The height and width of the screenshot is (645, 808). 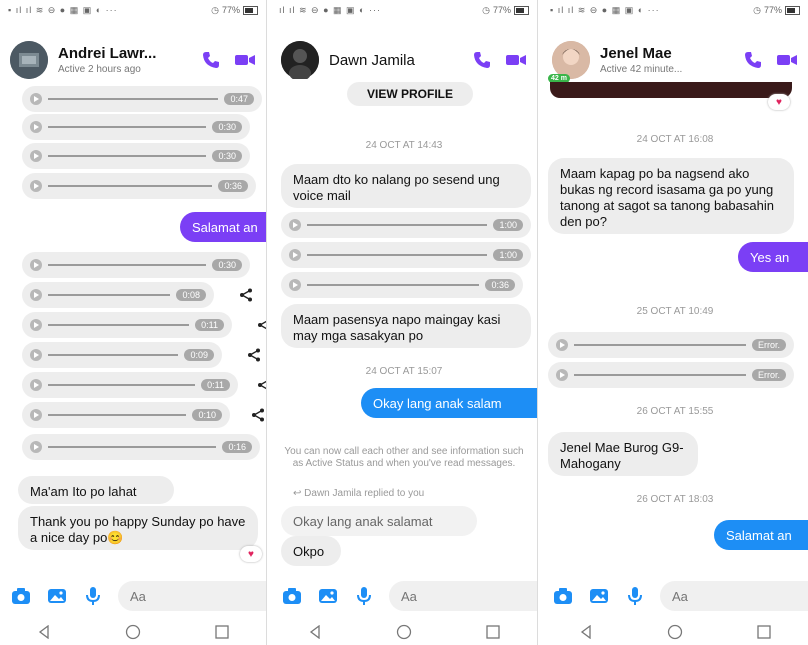 What do you see at coordinates (665, 53) in the screenshot?
I see `contact-name: Jenel Mae` at bounding box center [665, 53].